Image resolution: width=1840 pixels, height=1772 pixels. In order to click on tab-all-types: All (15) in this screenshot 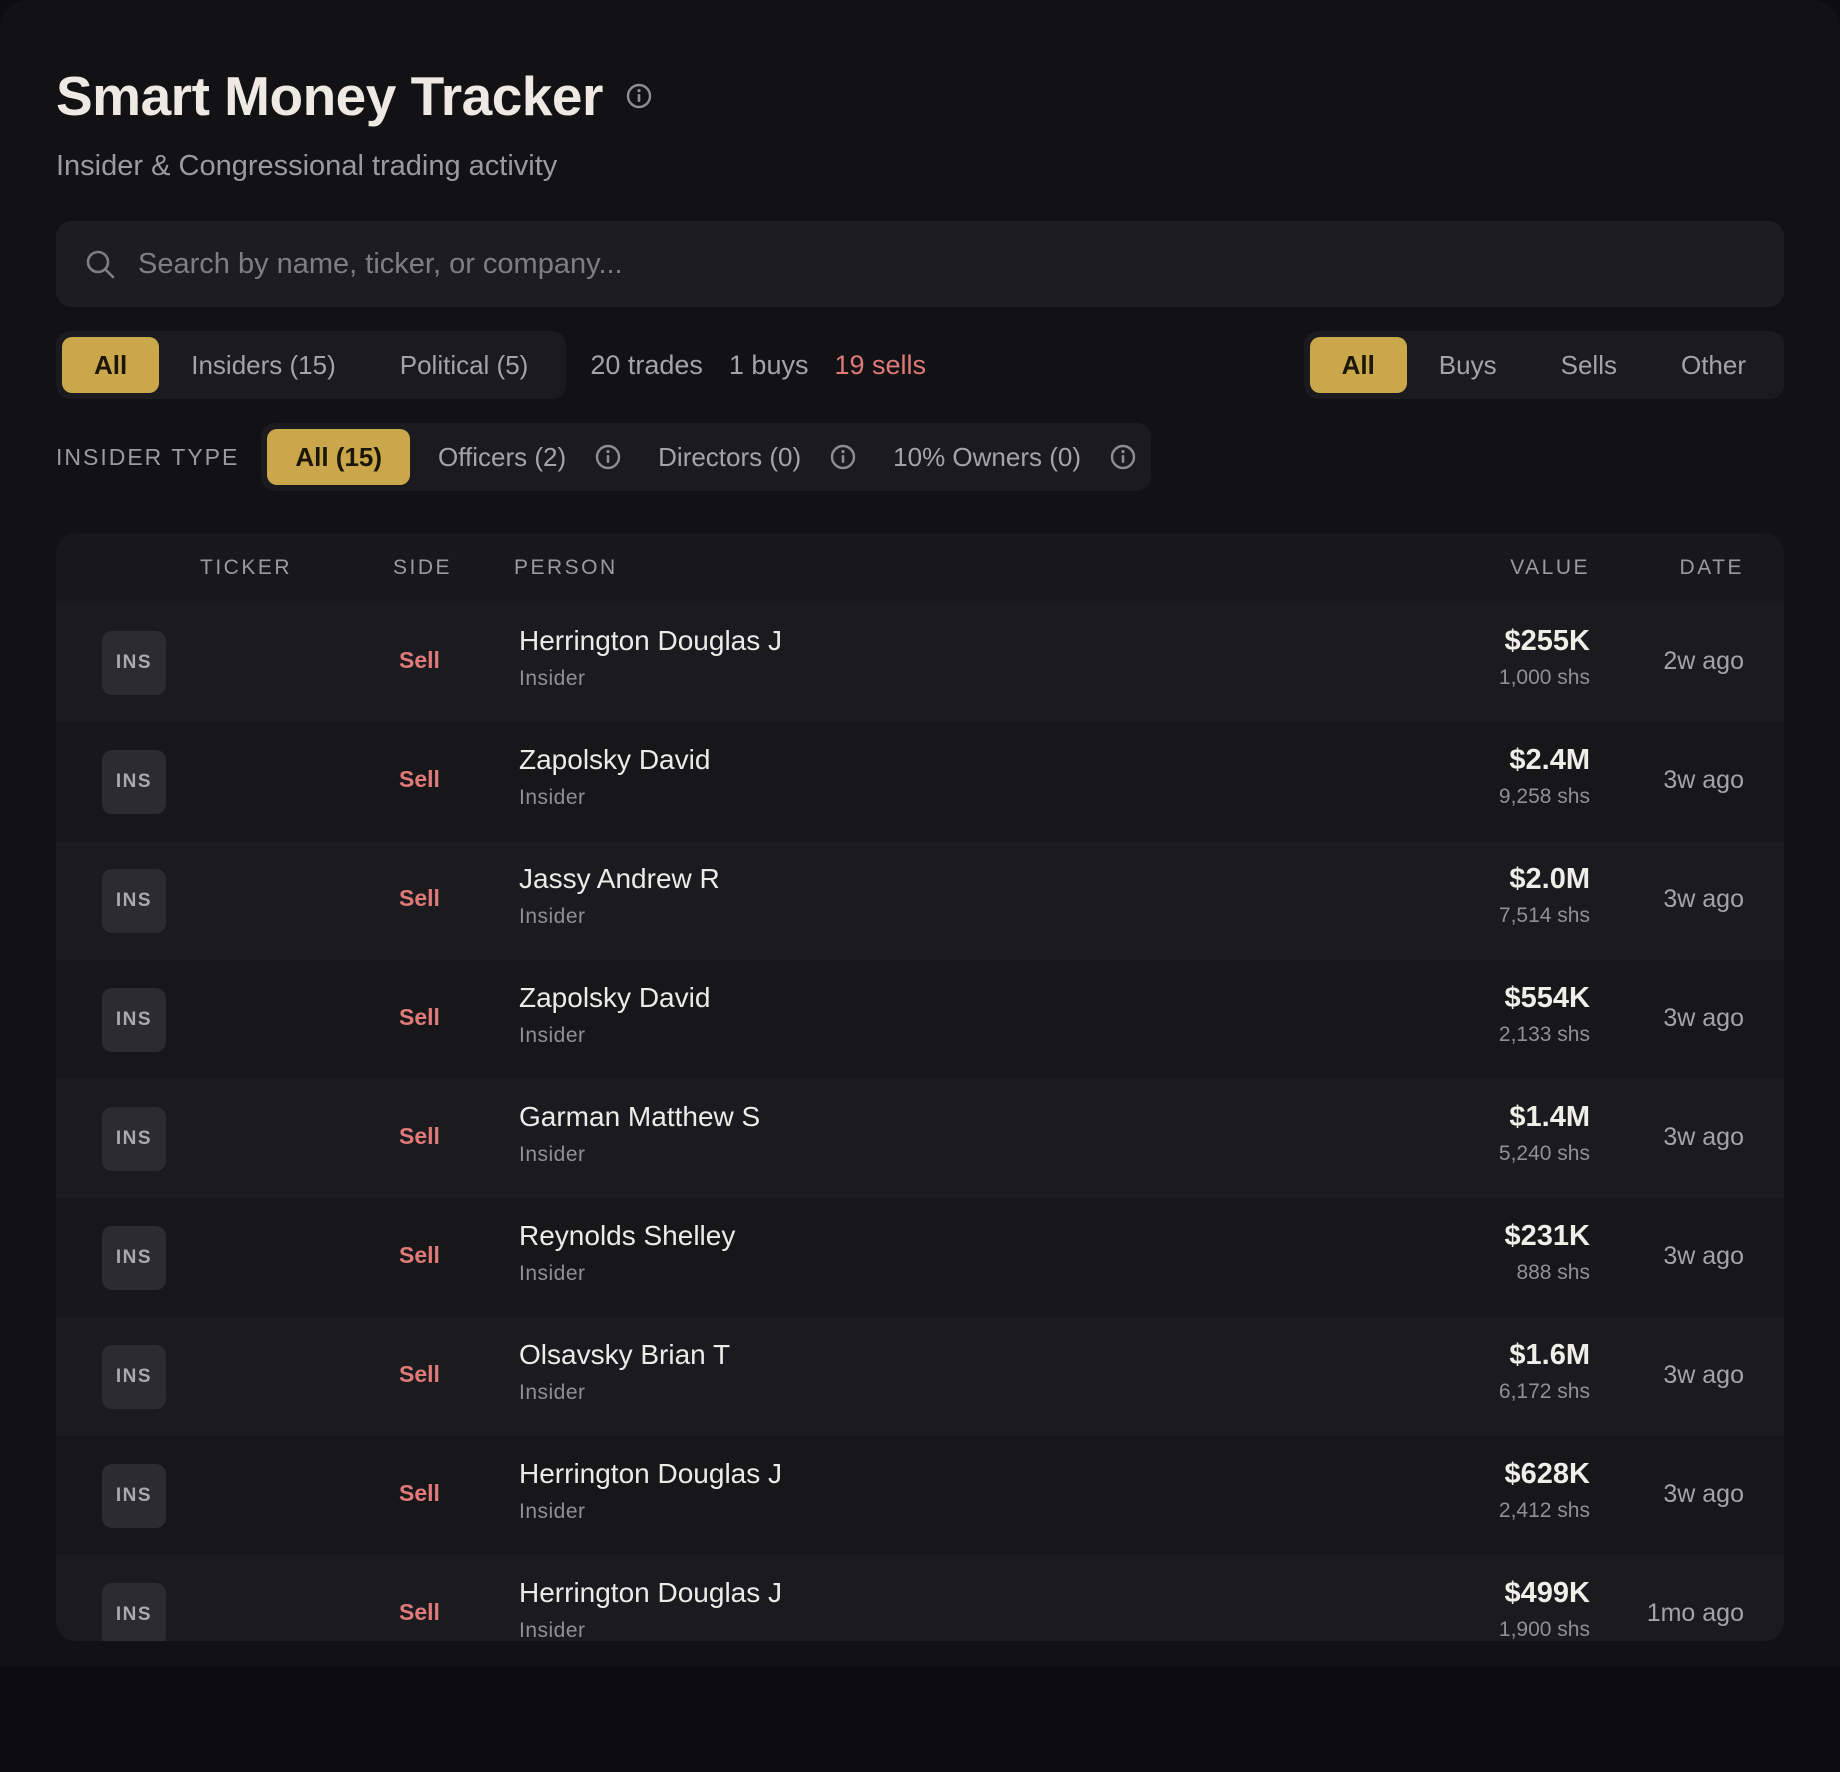, I will do `click(339, 457)`.